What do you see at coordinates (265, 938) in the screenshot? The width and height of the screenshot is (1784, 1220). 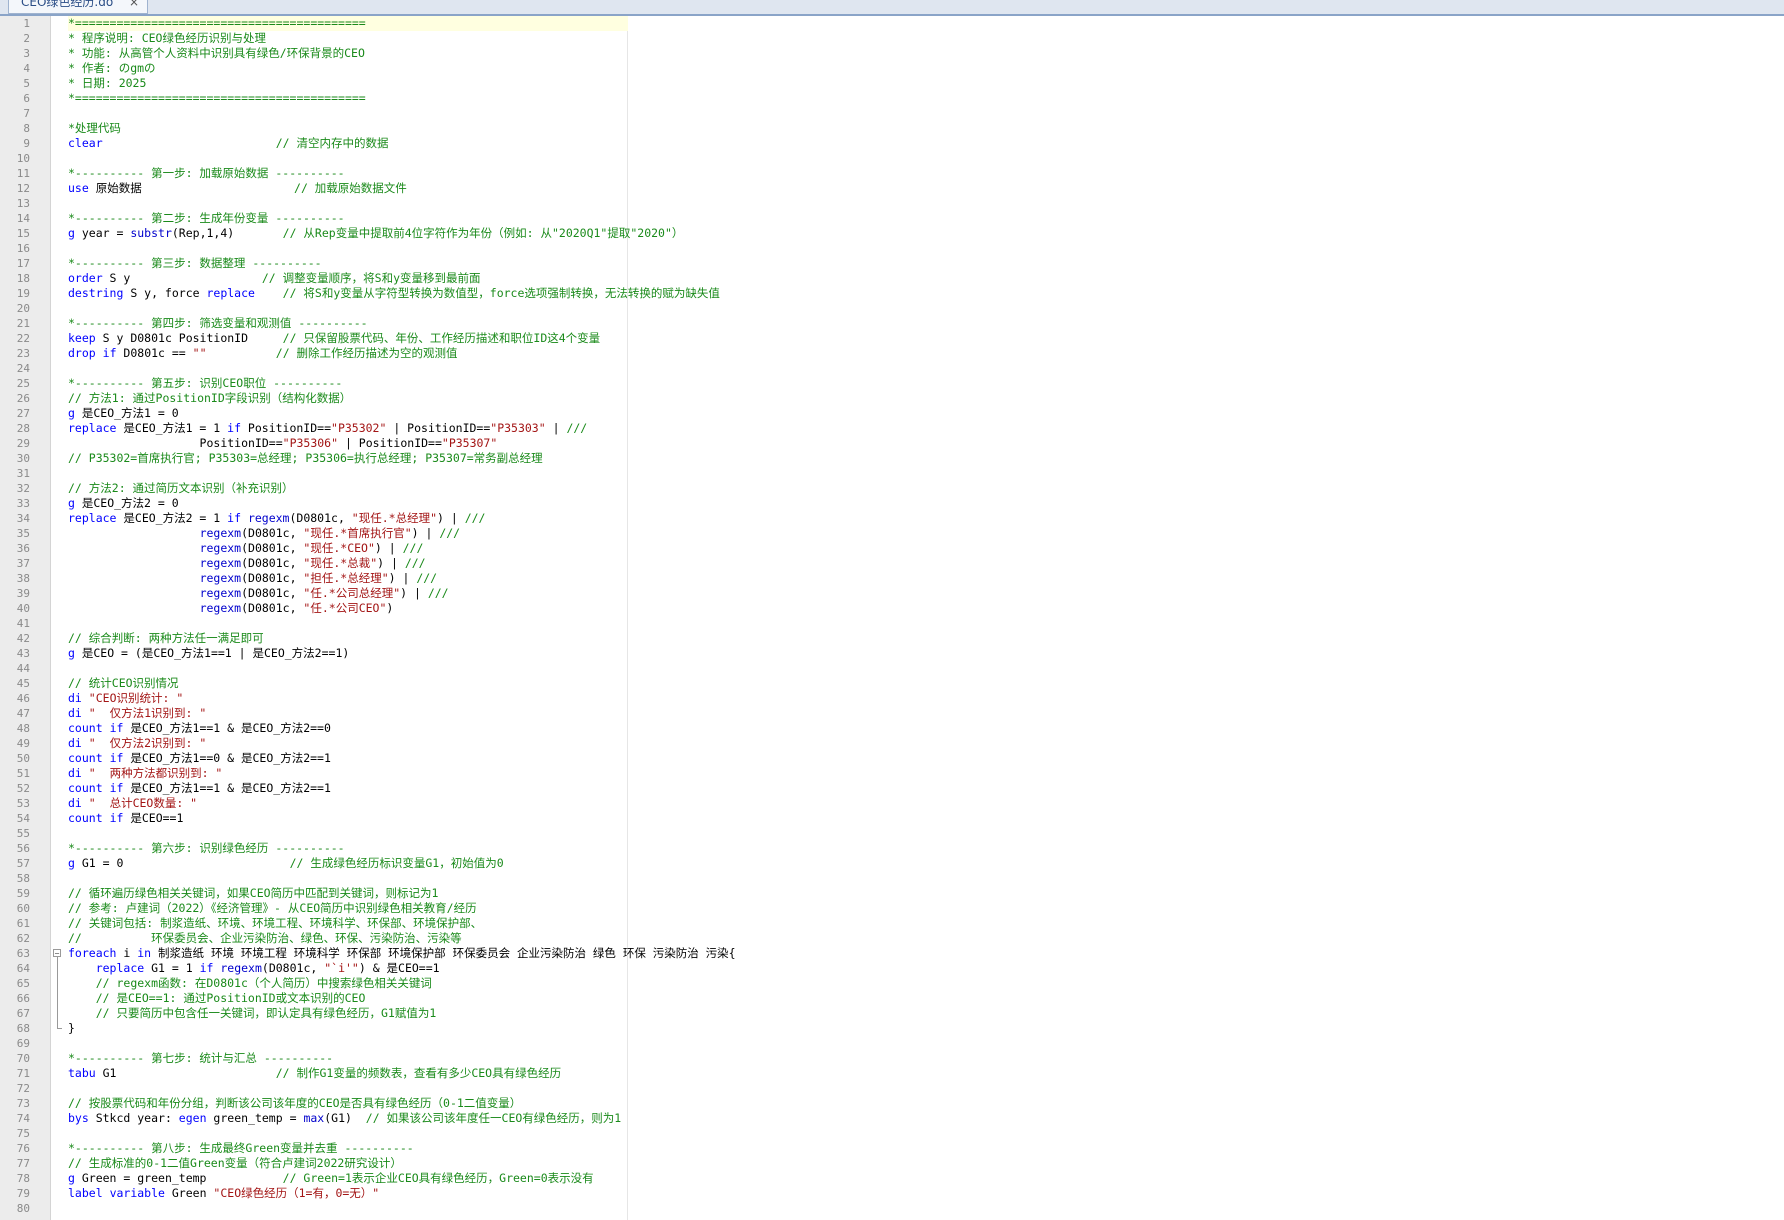 I see `code-line: // 环保委员会、企业污染防治、绿色、环保、污染防治、污染等` at bounding box center [265, 938].